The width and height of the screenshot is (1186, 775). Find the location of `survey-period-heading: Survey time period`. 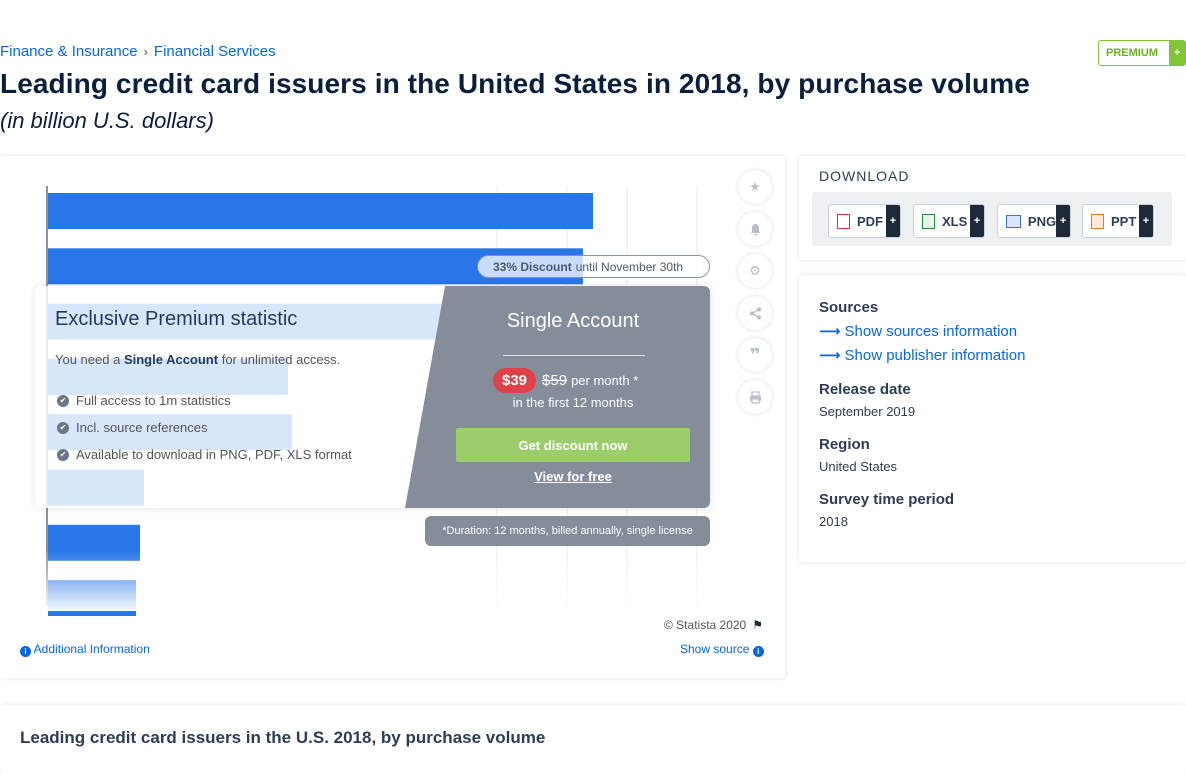

survey-period-heading: Survey time period is located at coordinates (887, 499).